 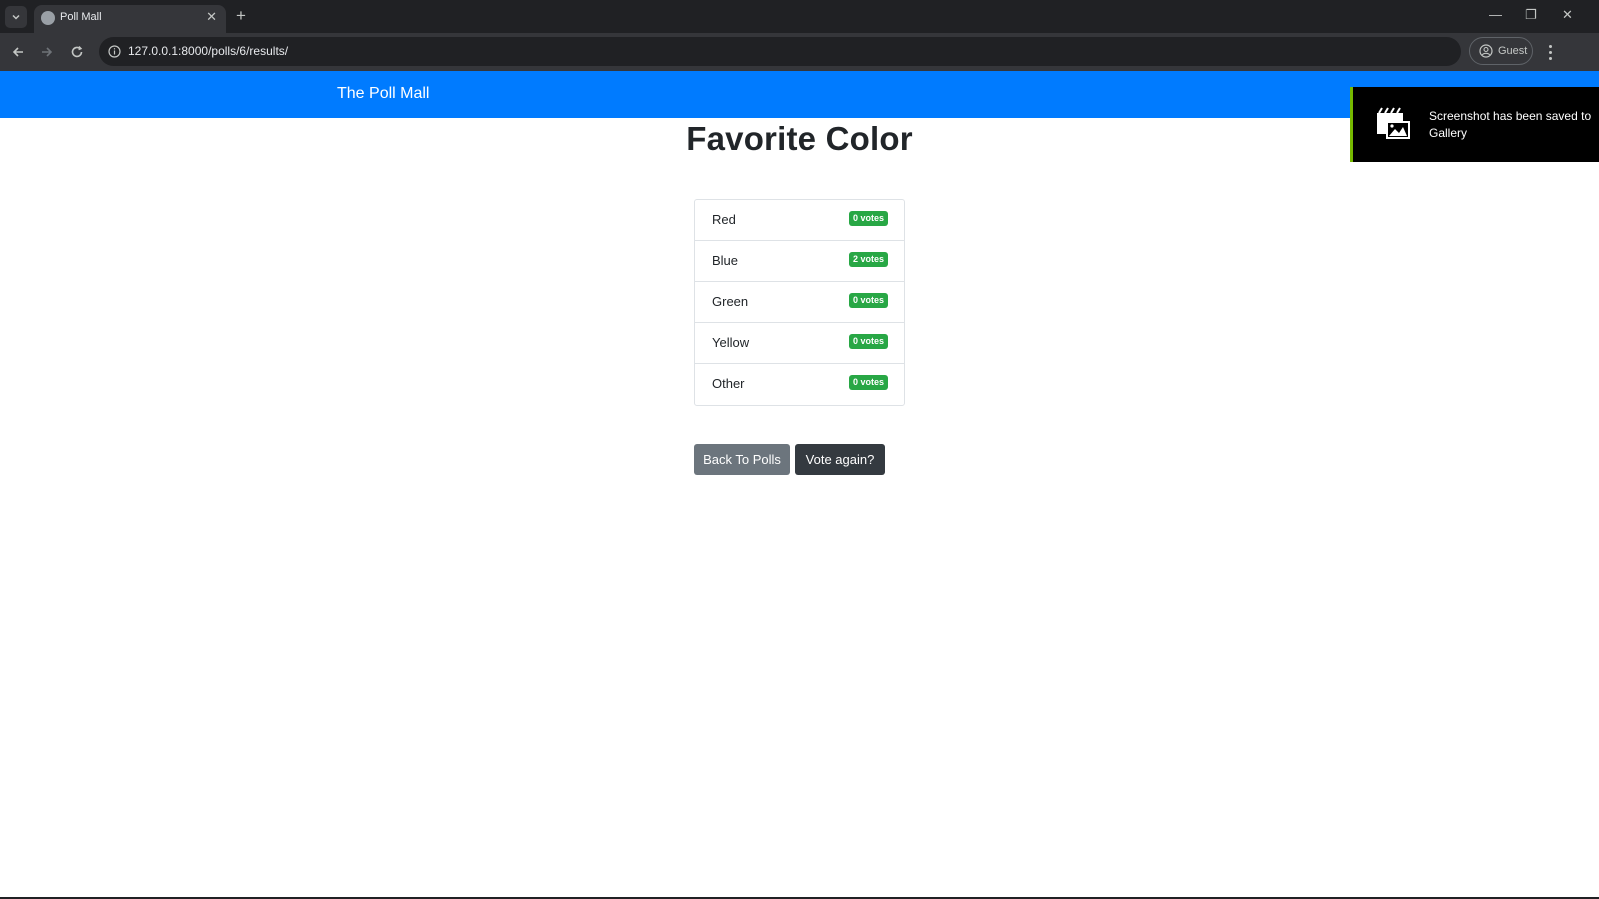 What do you see at coordinates (211, 17) in the screenshot?
I see `tab-close-icon: ✕` at bounding box center [211, 17].